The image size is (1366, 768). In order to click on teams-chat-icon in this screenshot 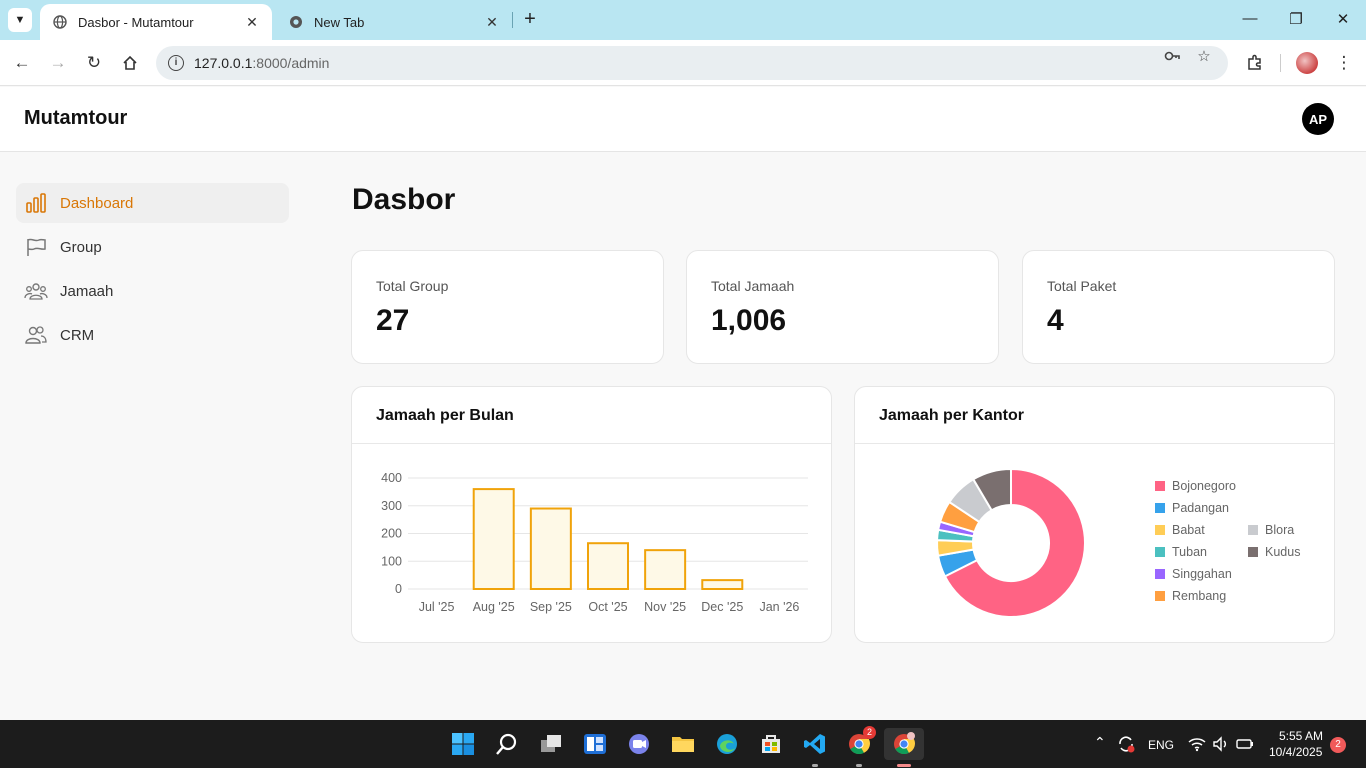, I will do `click(639, 744)`.